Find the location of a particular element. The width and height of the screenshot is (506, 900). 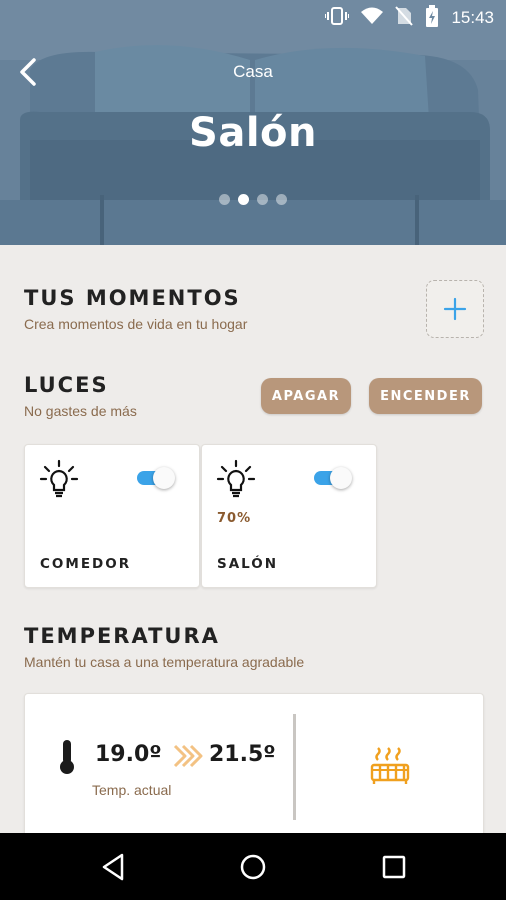

light-card-comedor: COMEDOR is located at coordinates (112, 516).